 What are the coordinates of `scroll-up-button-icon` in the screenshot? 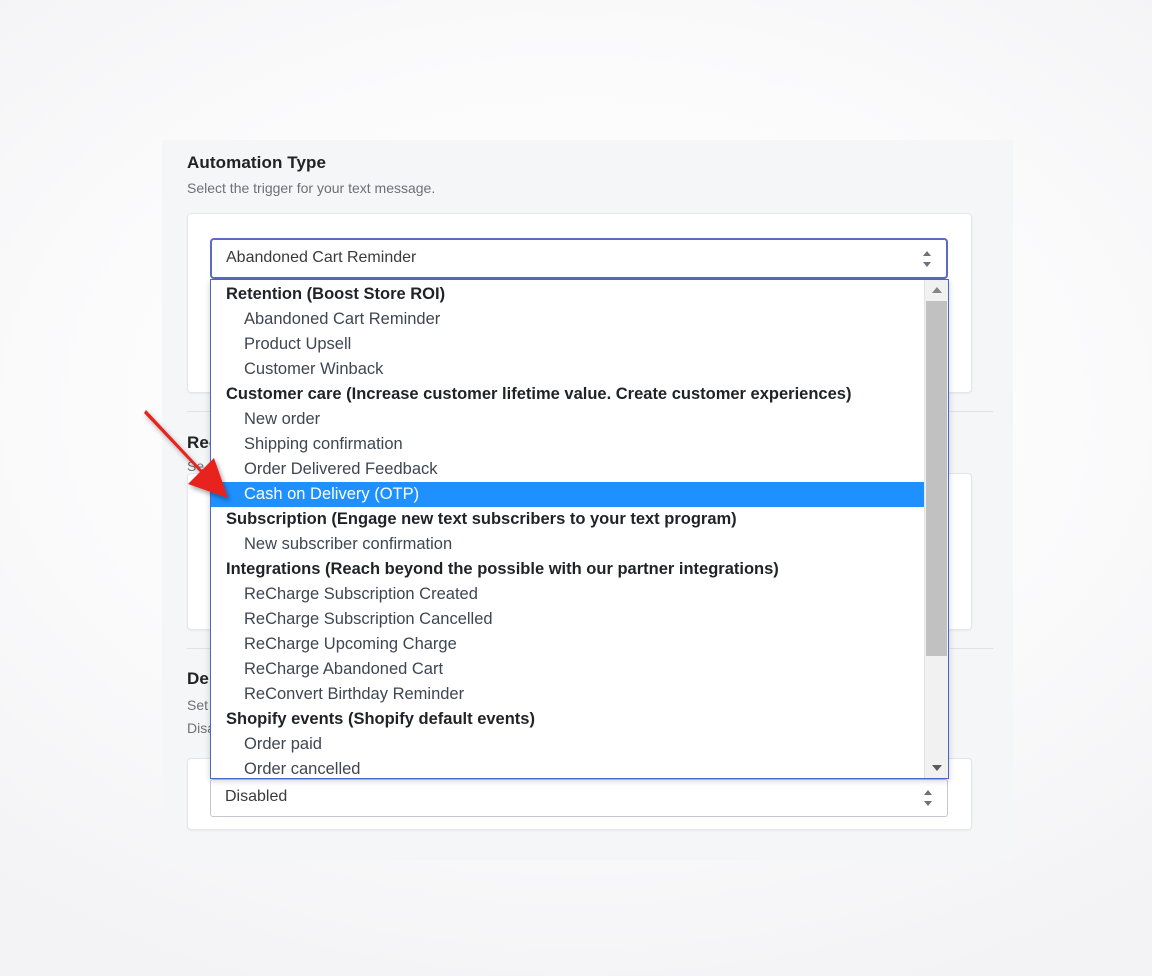 It's located at (936, 290).